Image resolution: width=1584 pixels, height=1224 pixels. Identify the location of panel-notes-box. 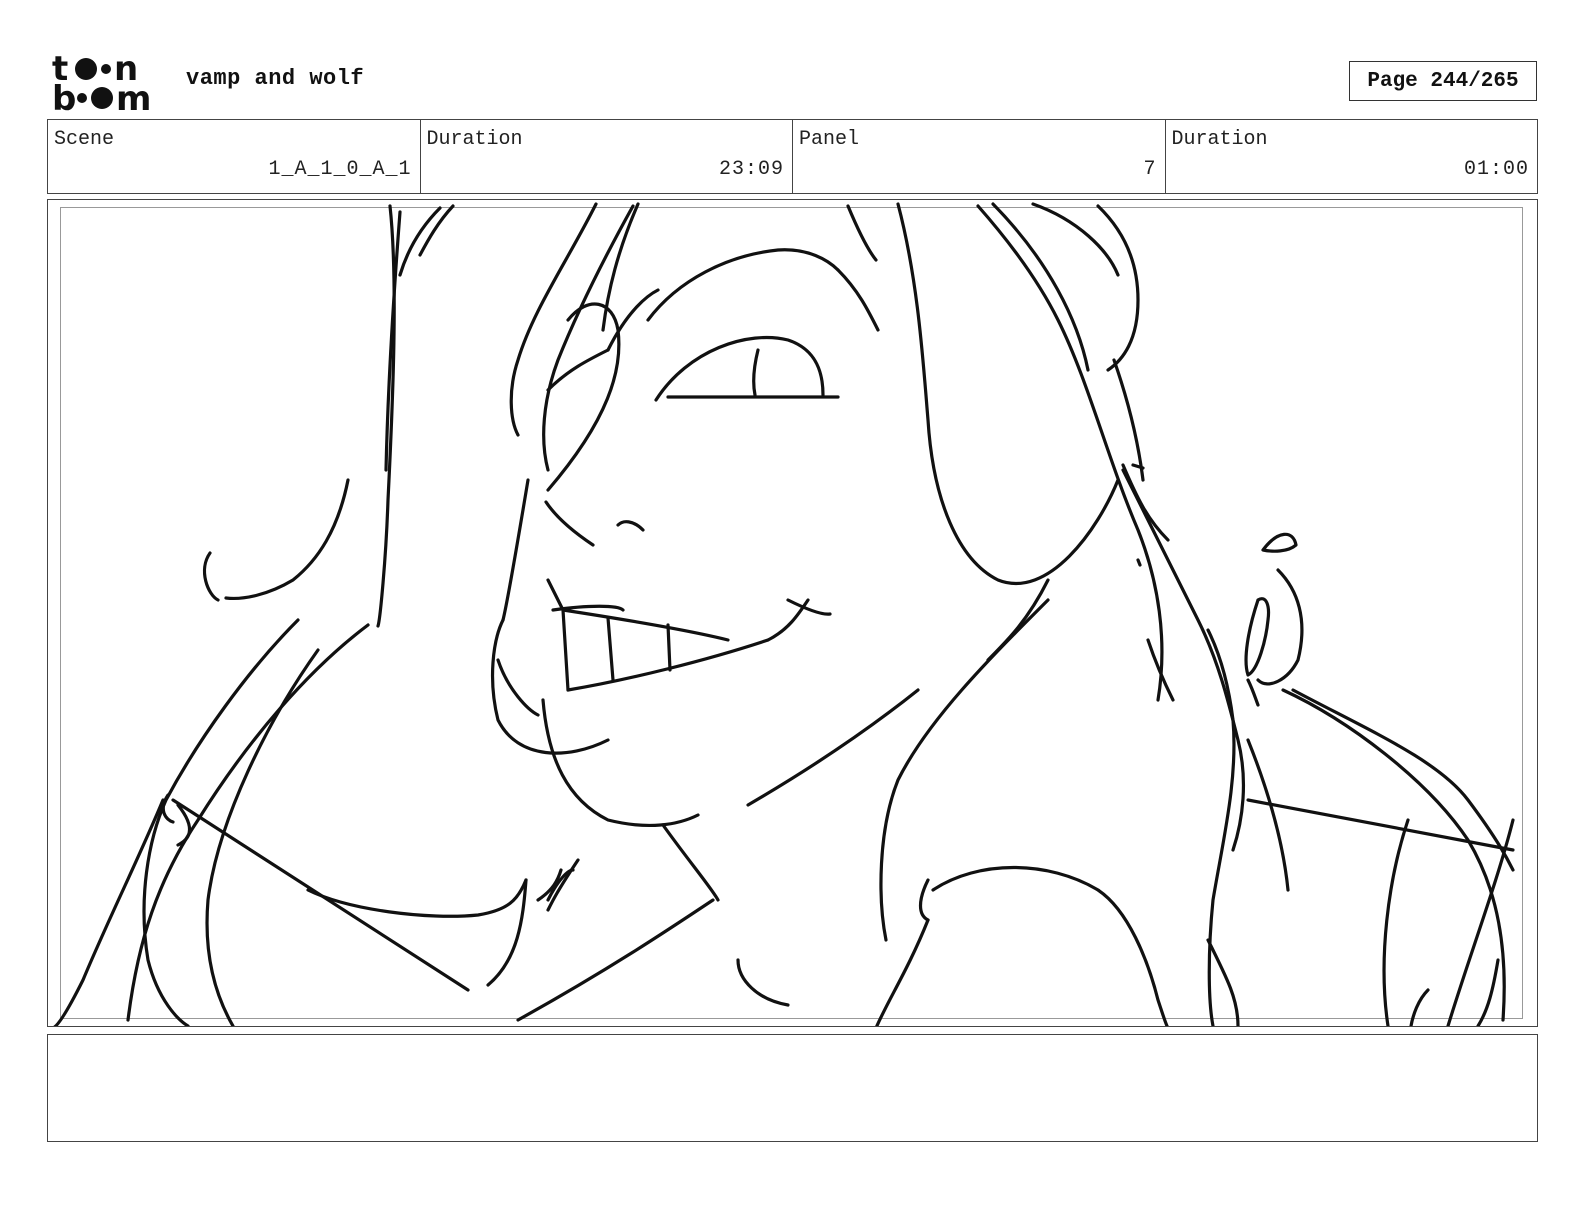
(792, 1088).